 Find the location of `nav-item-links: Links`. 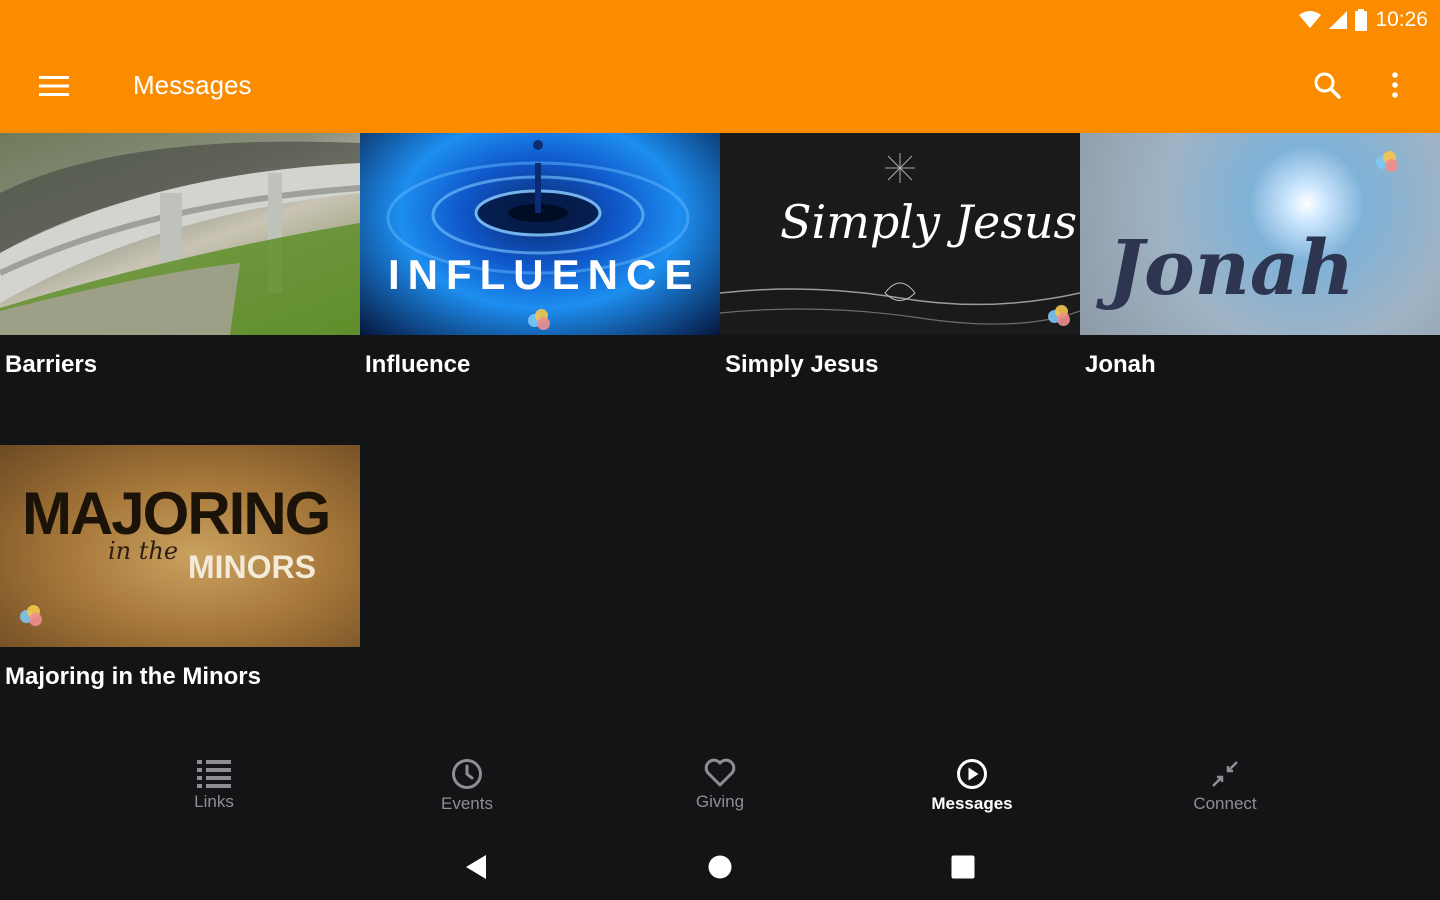

nav-item-links: Links is located at coordinates (214, 785).